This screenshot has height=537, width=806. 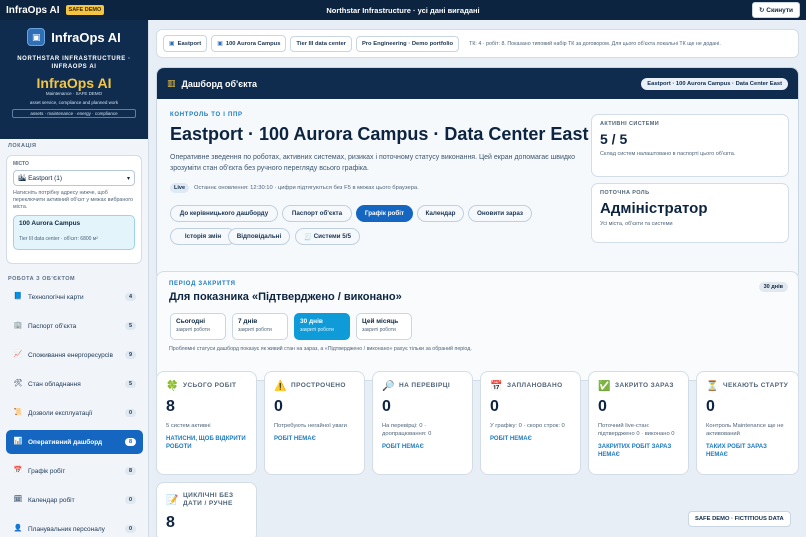 What do you see at coordinates (384, 326) in the screenshot?
I see `period-option-month: Цей місяць закриті роботи` at bounding box center [384, 326].